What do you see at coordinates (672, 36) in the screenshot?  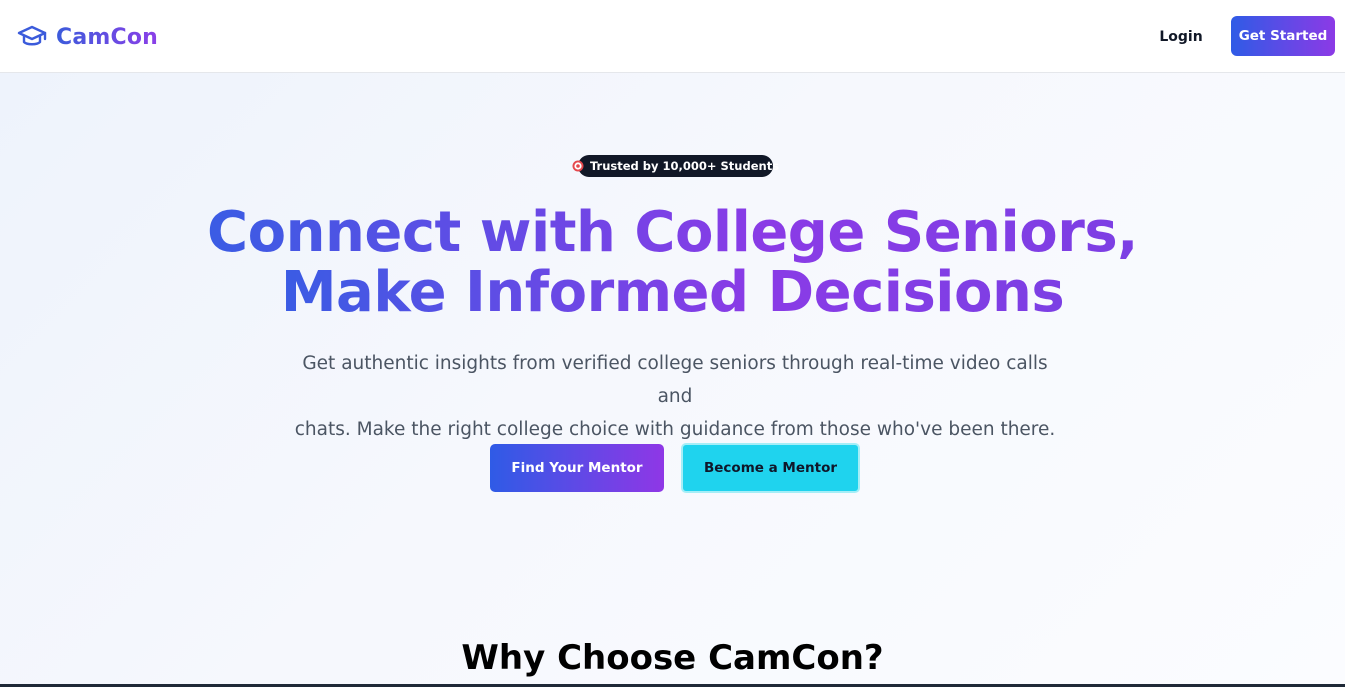 I see `top-navbar: CamCon Login Get Started` at bounding box center [672, 36].